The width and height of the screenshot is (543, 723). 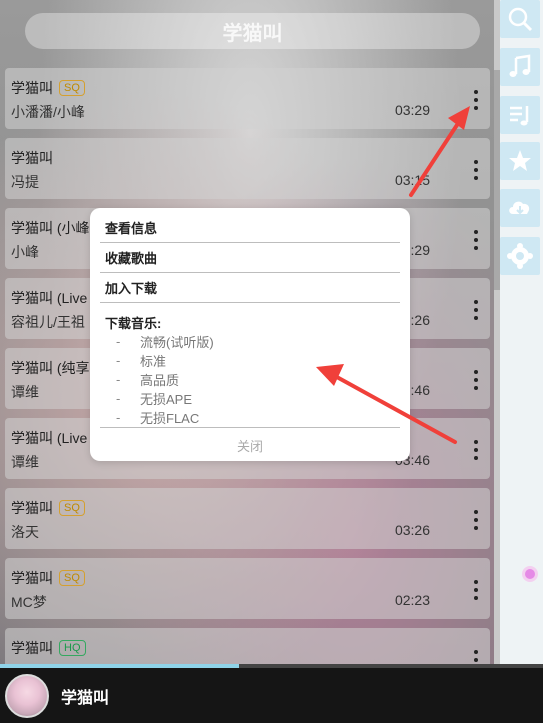 I want to click on album-cover, so click(x=27, y=695).